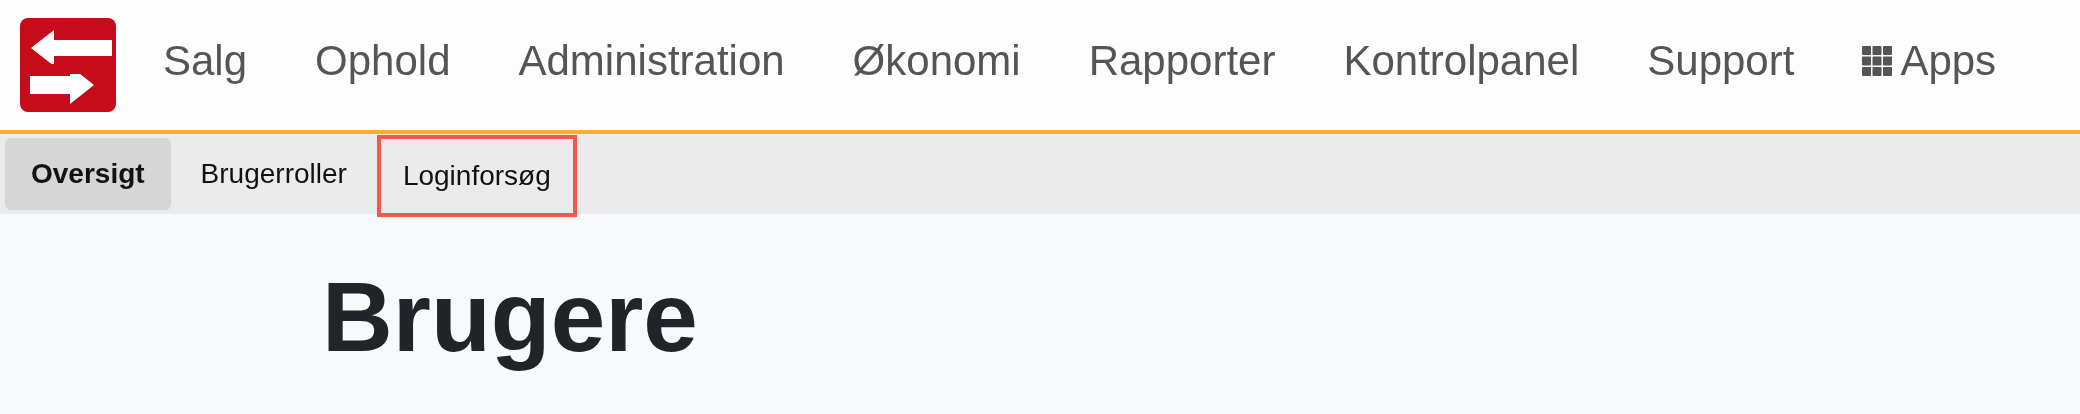 This screenshot has width=2080, height=414. Describe the element at coordinates (383, 61) in the screenshot. I see `nav-link: Ophold` at that location.